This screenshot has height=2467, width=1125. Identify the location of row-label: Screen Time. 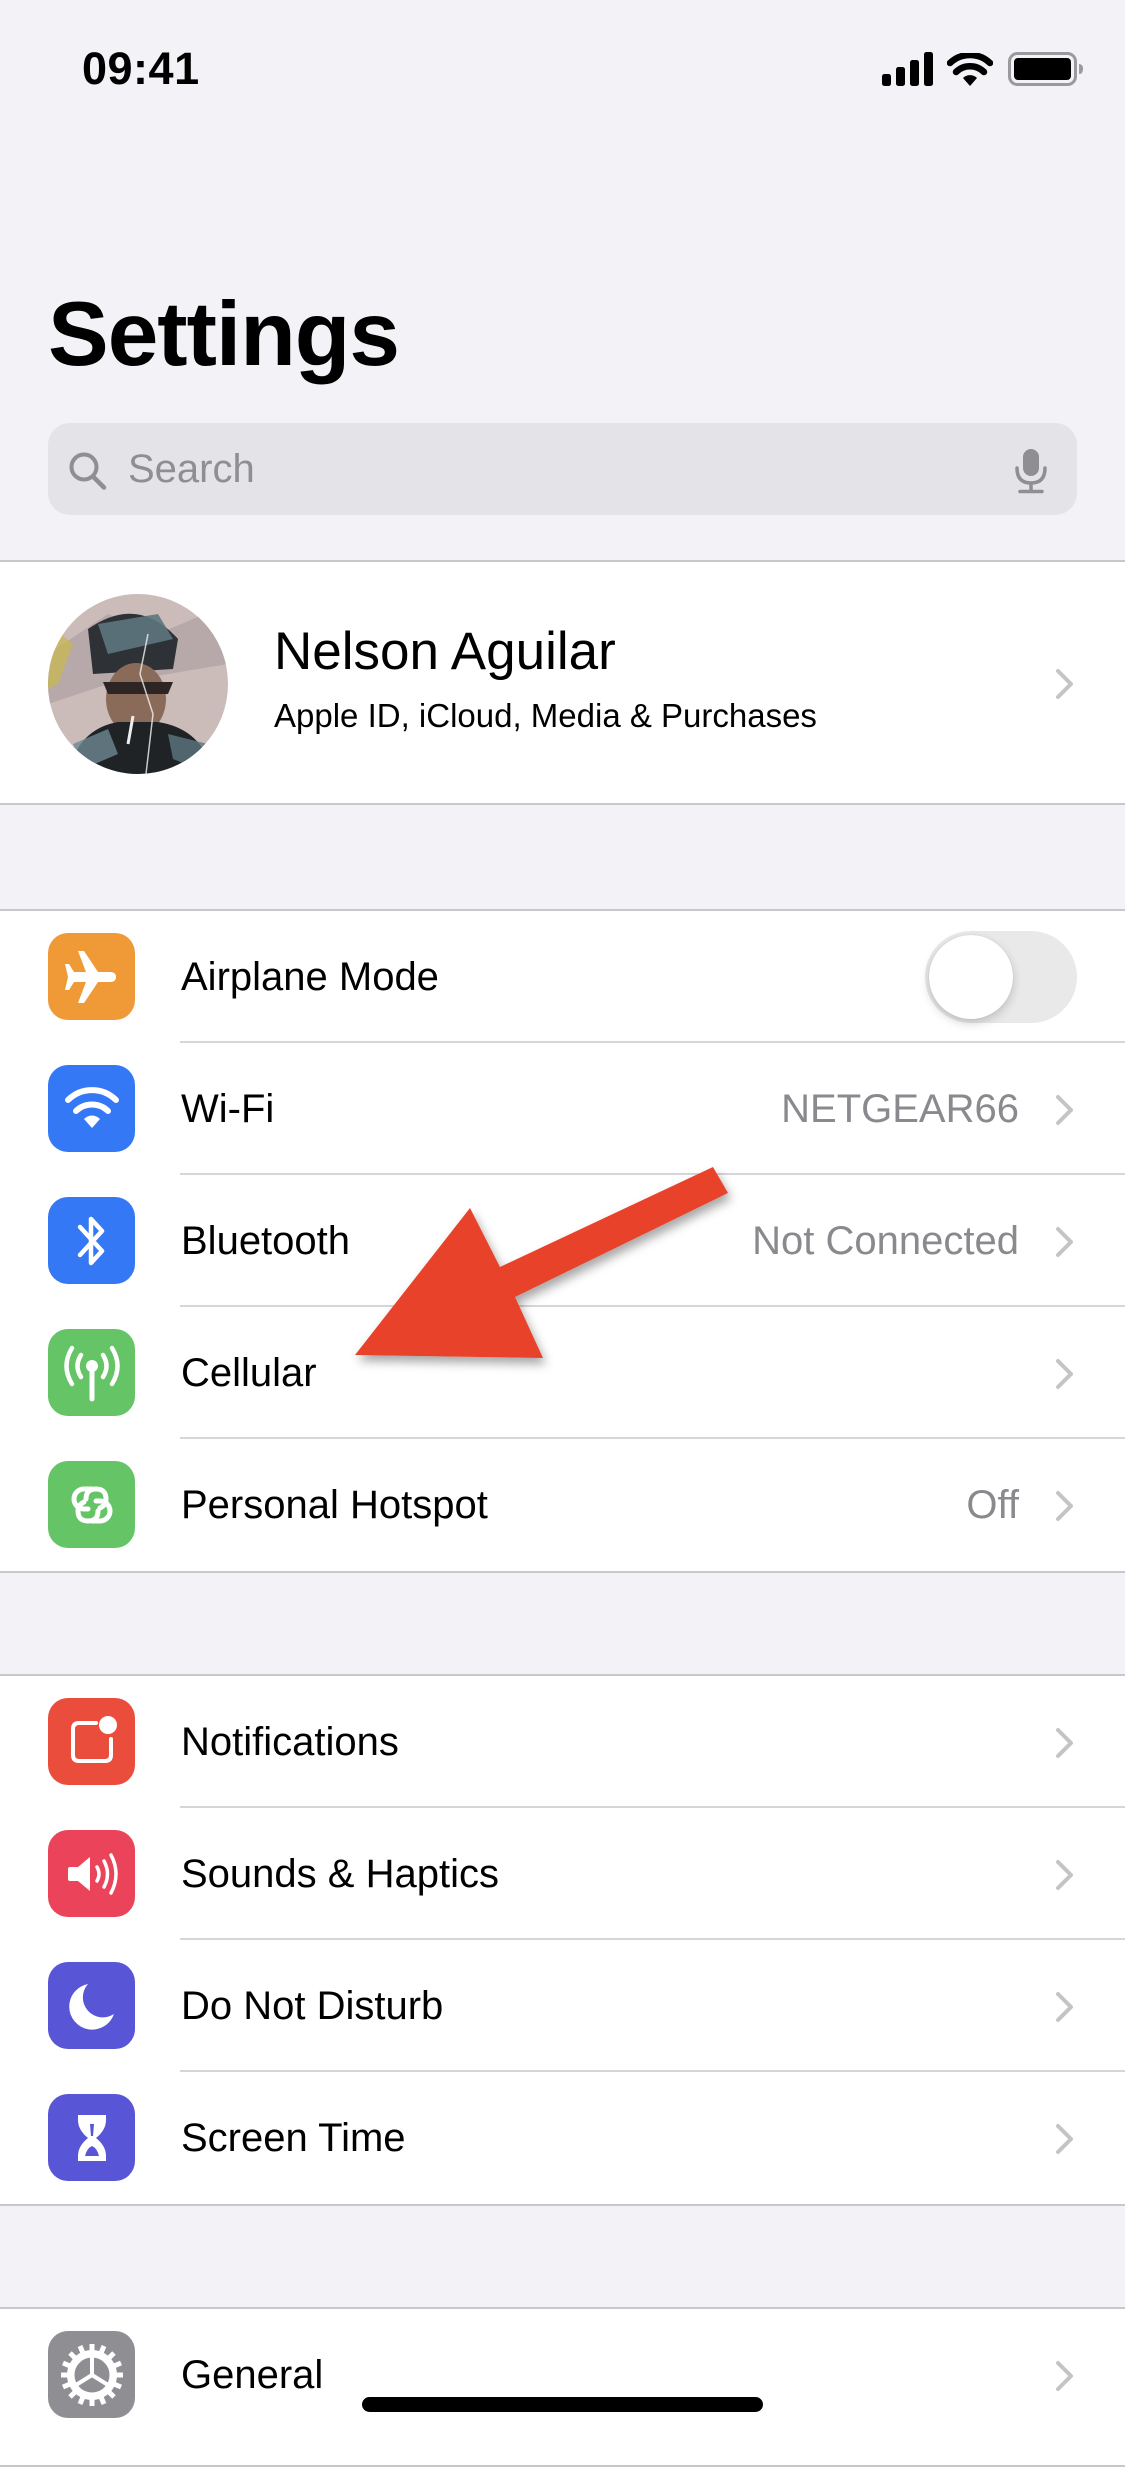
(293, 2138).